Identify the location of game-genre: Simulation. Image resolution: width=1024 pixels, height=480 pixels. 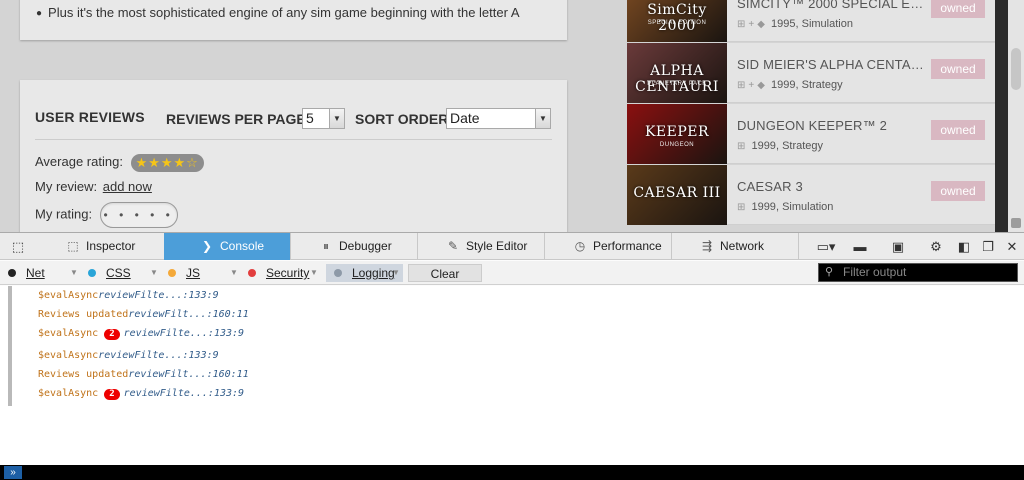
(827, 24).